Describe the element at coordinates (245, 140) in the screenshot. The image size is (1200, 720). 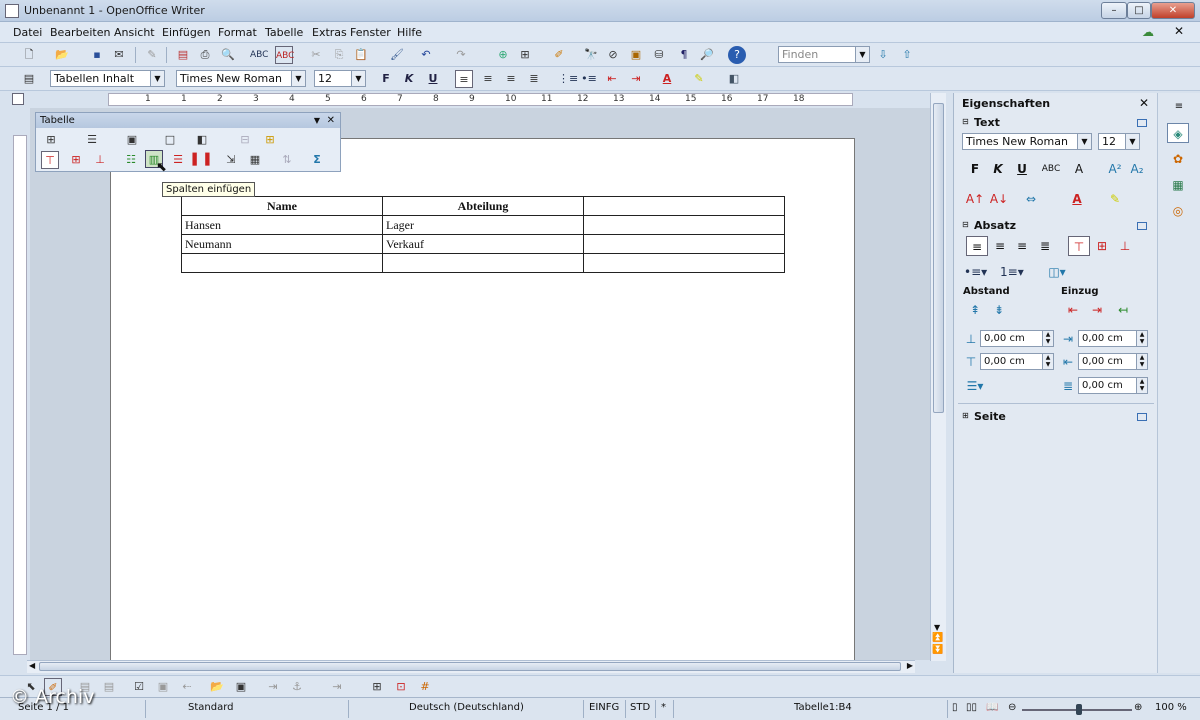
I see `merge-cells-icon: ⊟` at that location.